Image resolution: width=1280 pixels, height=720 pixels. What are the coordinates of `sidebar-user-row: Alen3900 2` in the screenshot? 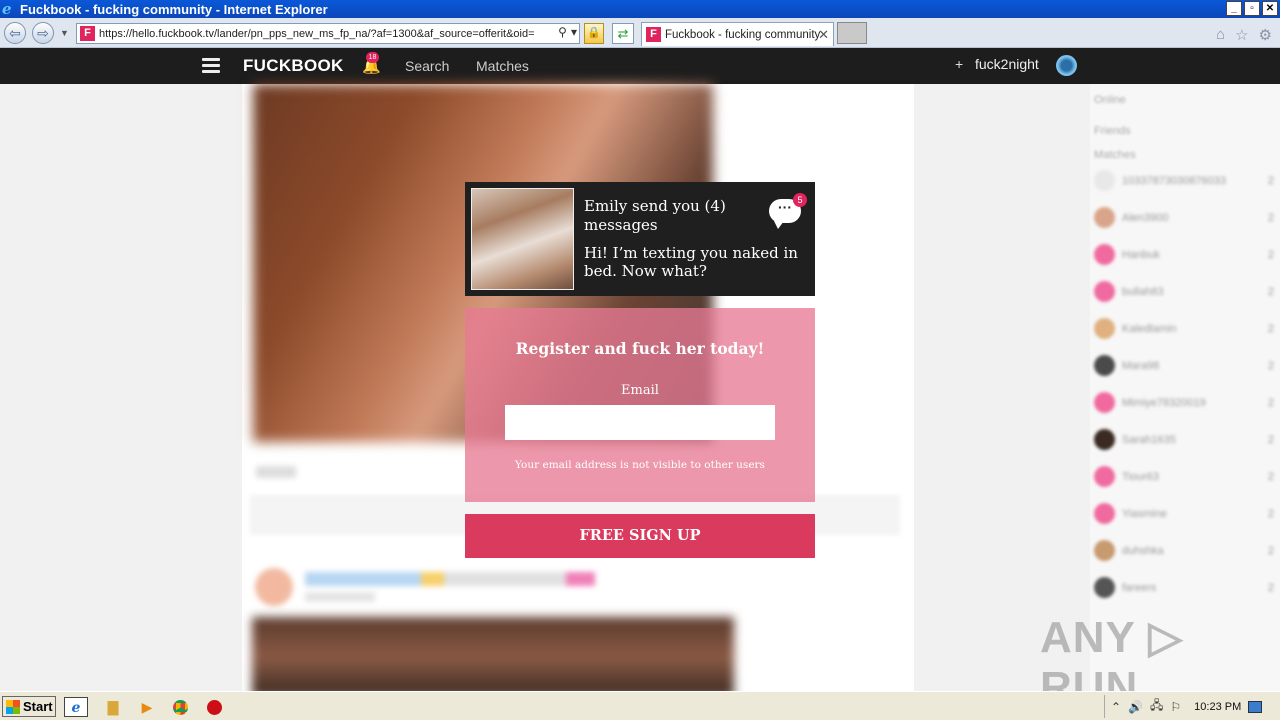 It's located at (1184, 218).